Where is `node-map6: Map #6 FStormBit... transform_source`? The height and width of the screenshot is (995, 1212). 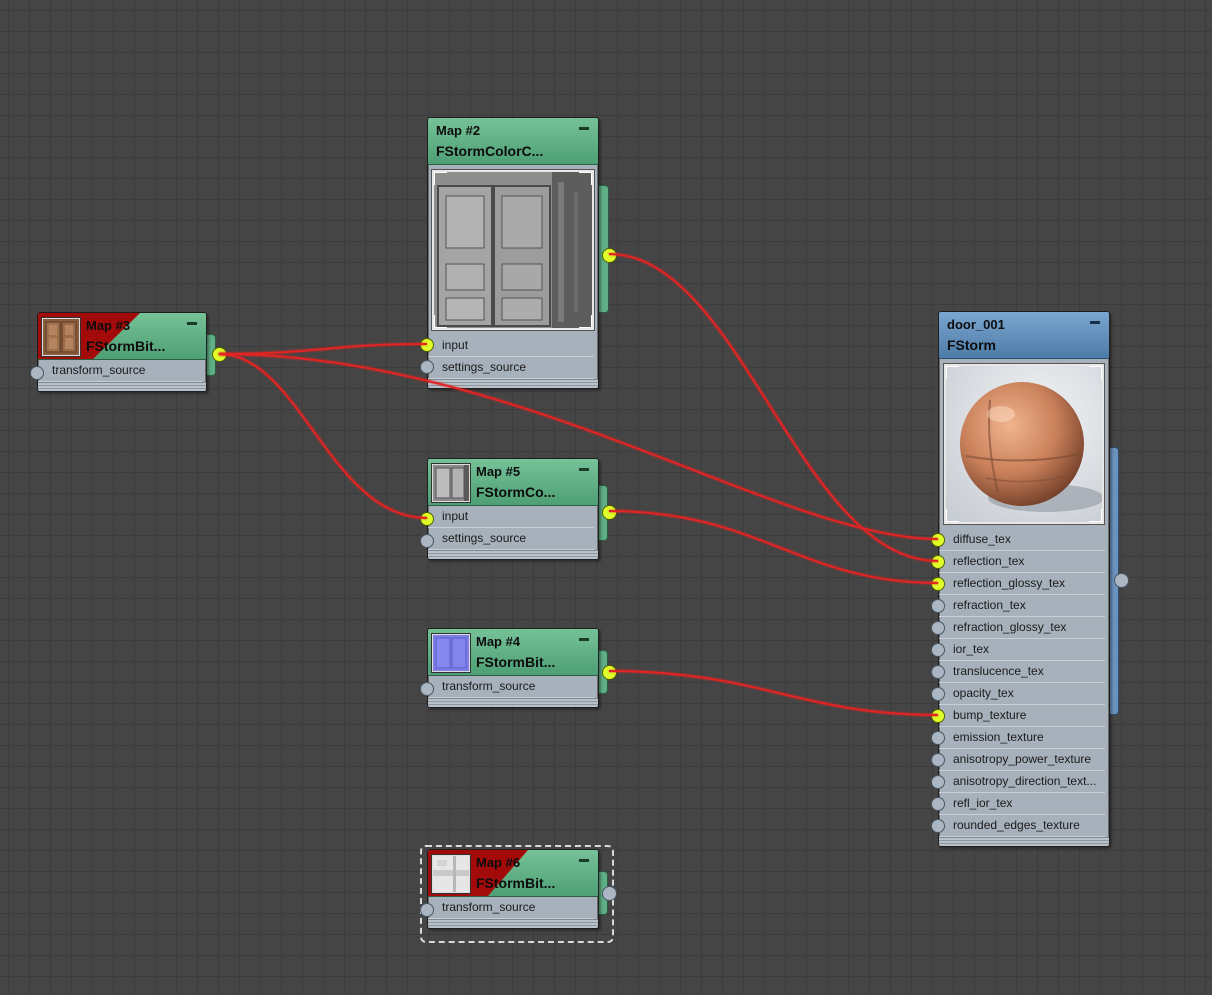 node-map6: Map #6 FStormBit... transform_source is located at coordinates (518, 889).